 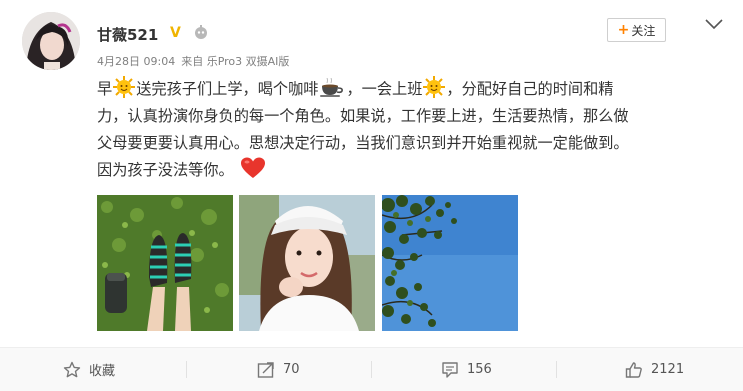 I want to click on repost-button: 70, so click(x=278, y=369).